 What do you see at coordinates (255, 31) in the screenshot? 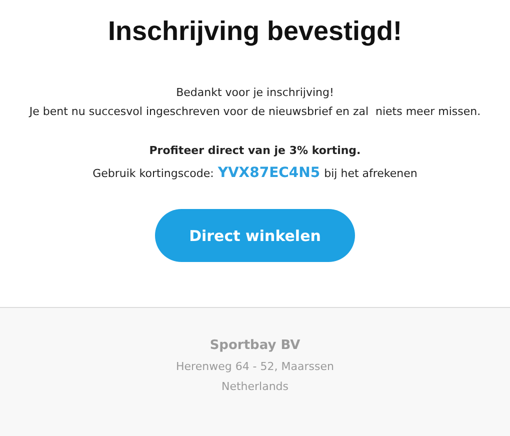
I see `page-title: Inschrijving bevestigd!` at bounding box center [255, 31].